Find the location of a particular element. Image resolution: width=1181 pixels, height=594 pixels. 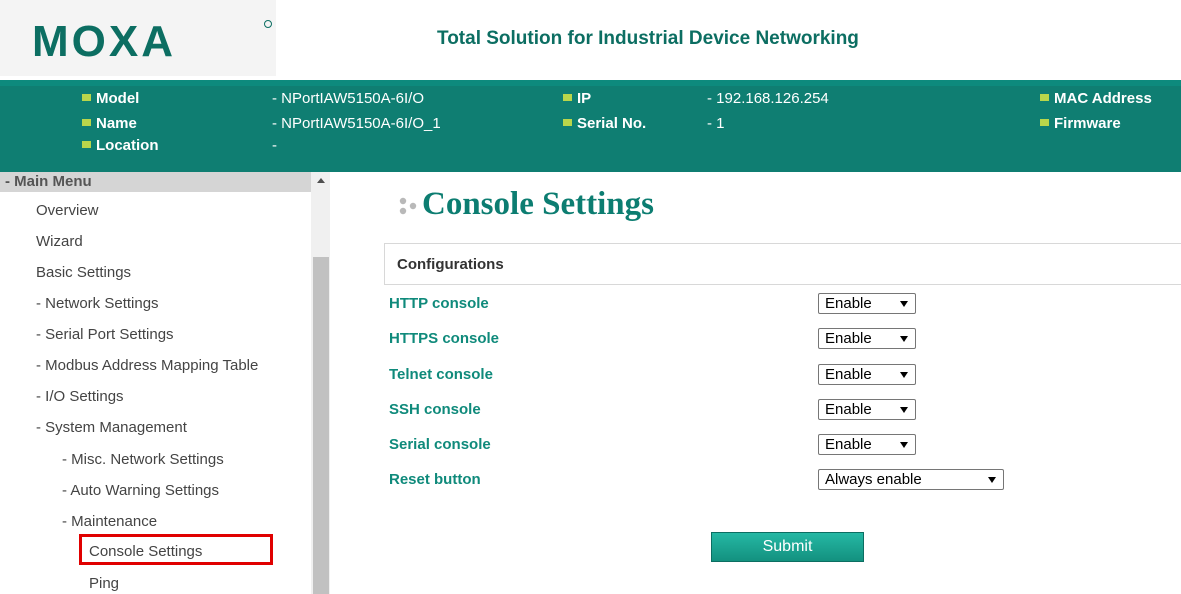

location-value: - is located at coordinates (274, 145).